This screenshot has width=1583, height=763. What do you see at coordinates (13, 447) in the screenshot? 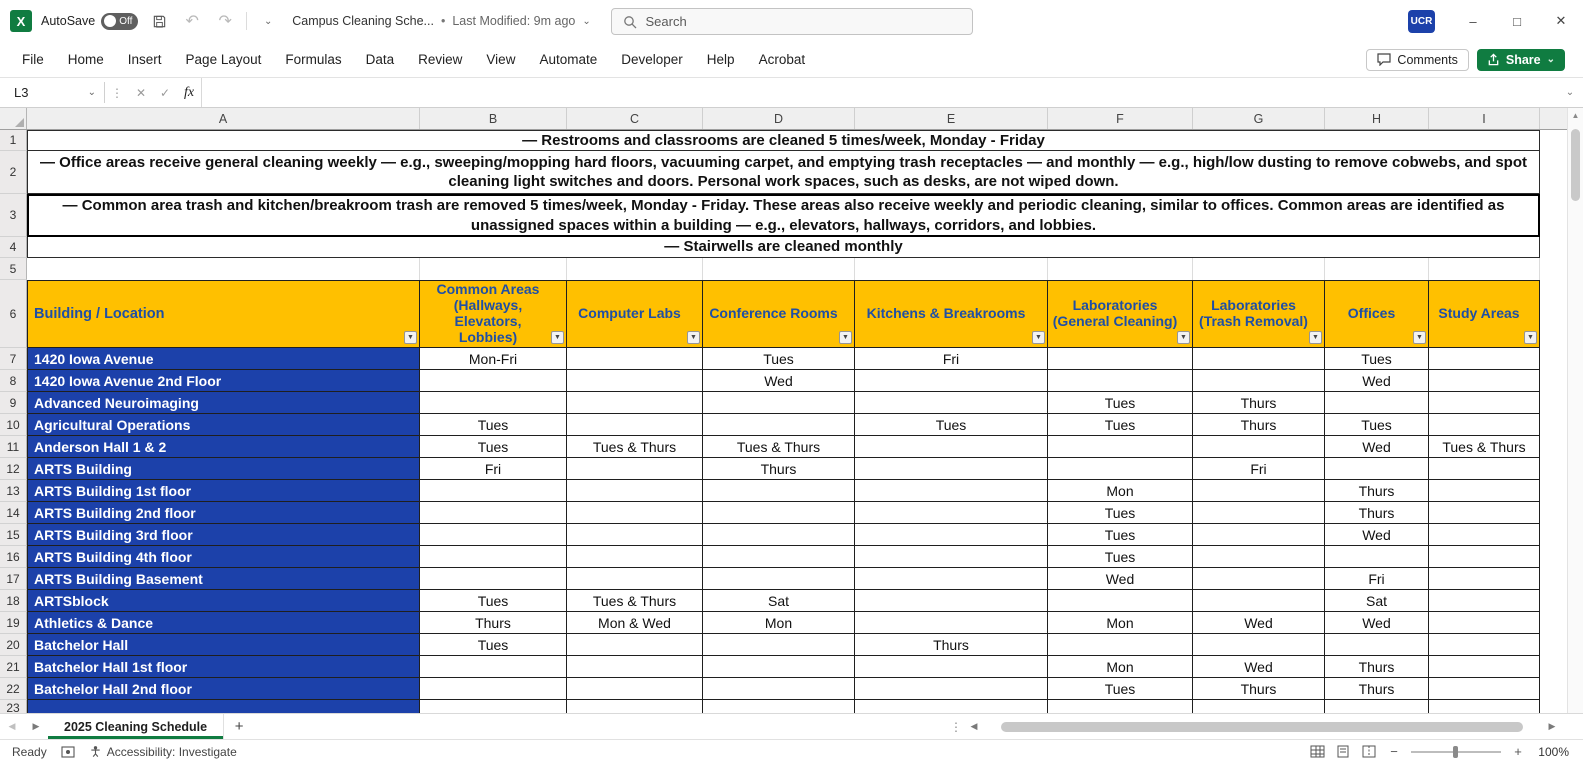
I see `row-header-11: 11` at bounding box center [13, 447].